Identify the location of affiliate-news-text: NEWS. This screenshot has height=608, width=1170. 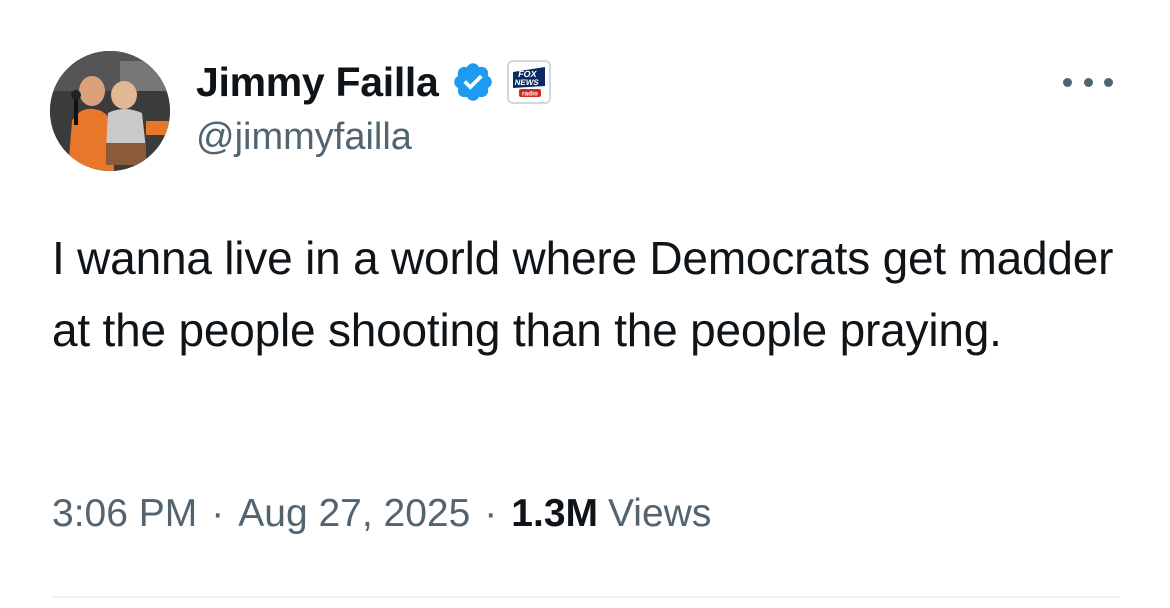
(526, 82).